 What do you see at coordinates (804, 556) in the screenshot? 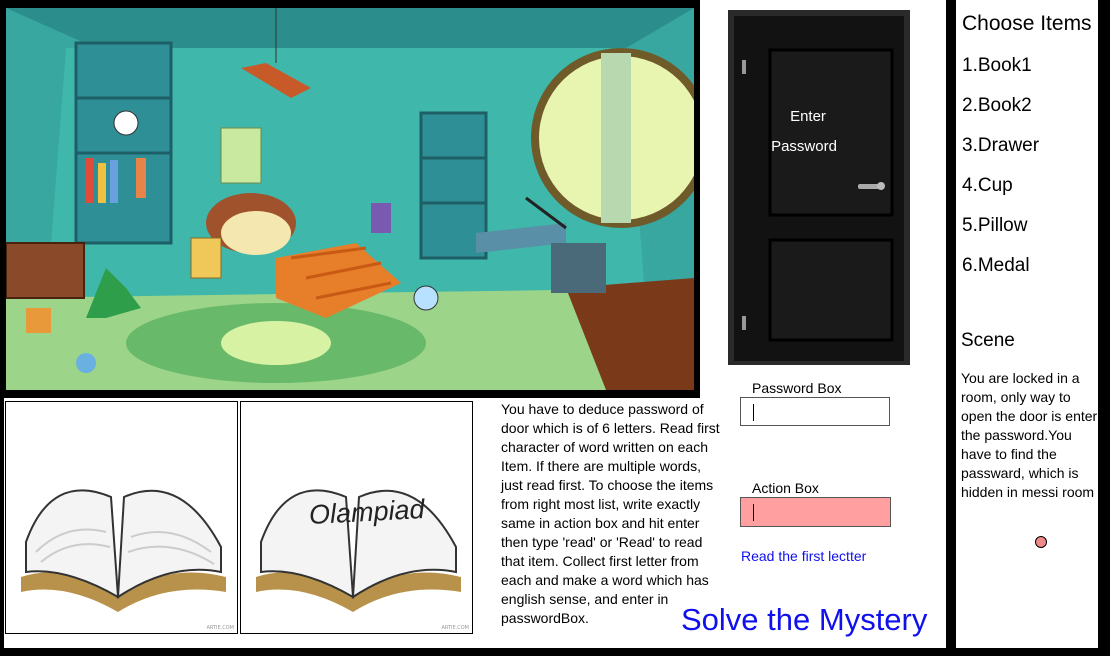
I see `hint-text: Read the first lectter` at bounding box center [804, 556].